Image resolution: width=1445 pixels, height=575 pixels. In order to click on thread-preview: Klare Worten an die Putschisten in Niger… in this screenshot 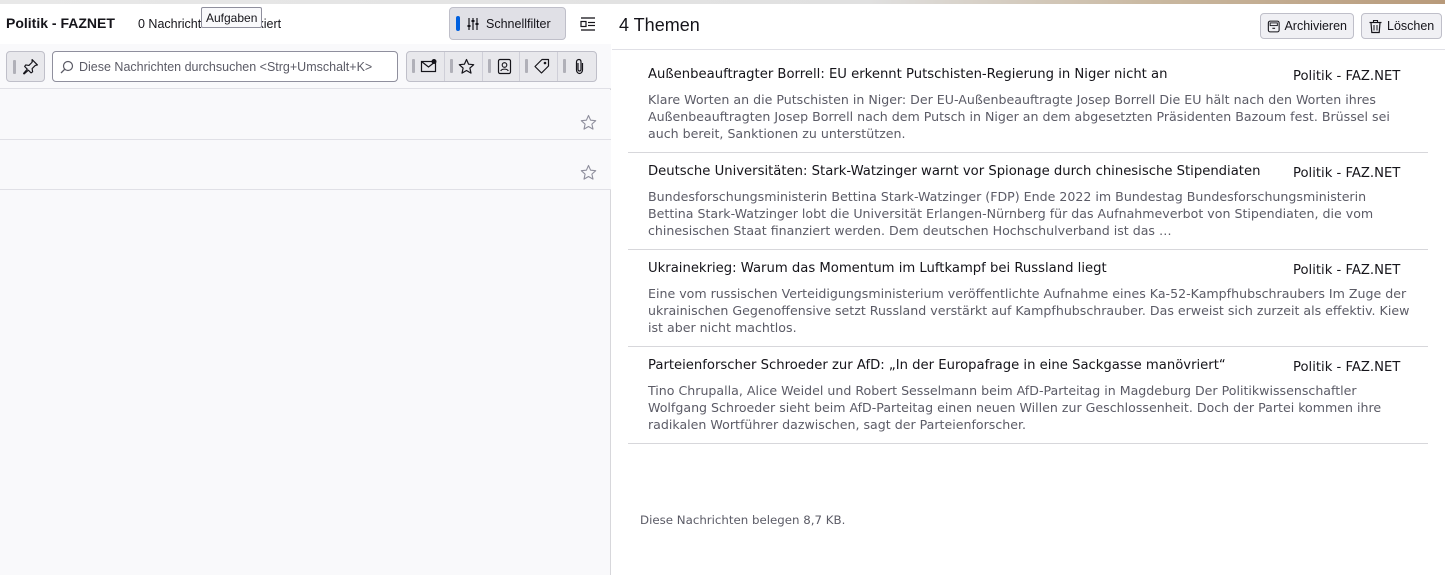, I will do `click(1019, 116)`.